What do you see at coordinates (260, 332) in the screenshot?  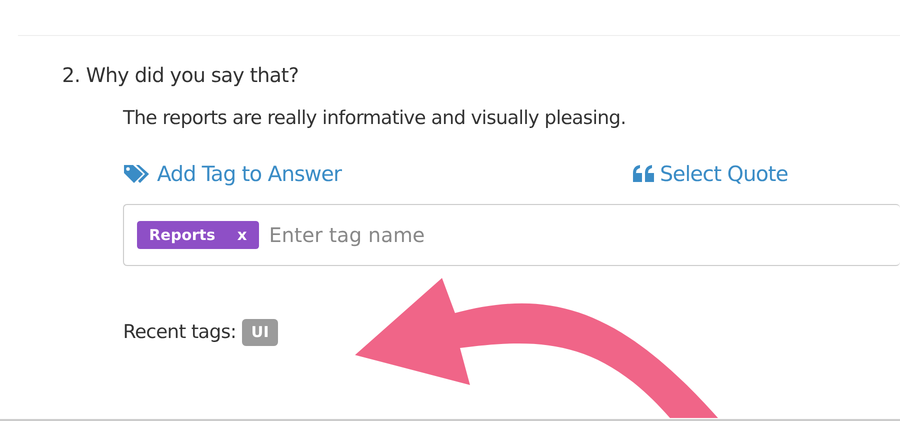 I see `recent-tag: UI` at bounding box center [260, 332].